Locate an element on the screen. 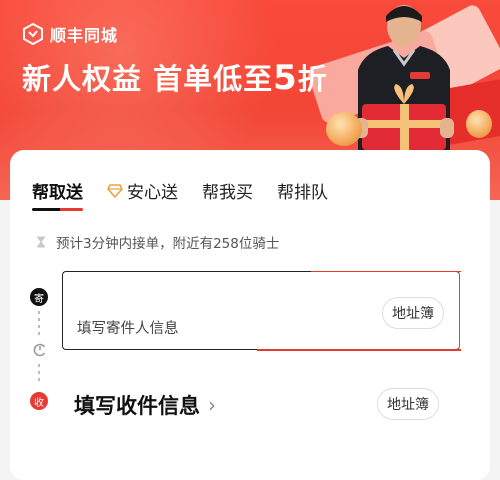  sender-badge-text: 寄 is located at coordinates (39, 299).